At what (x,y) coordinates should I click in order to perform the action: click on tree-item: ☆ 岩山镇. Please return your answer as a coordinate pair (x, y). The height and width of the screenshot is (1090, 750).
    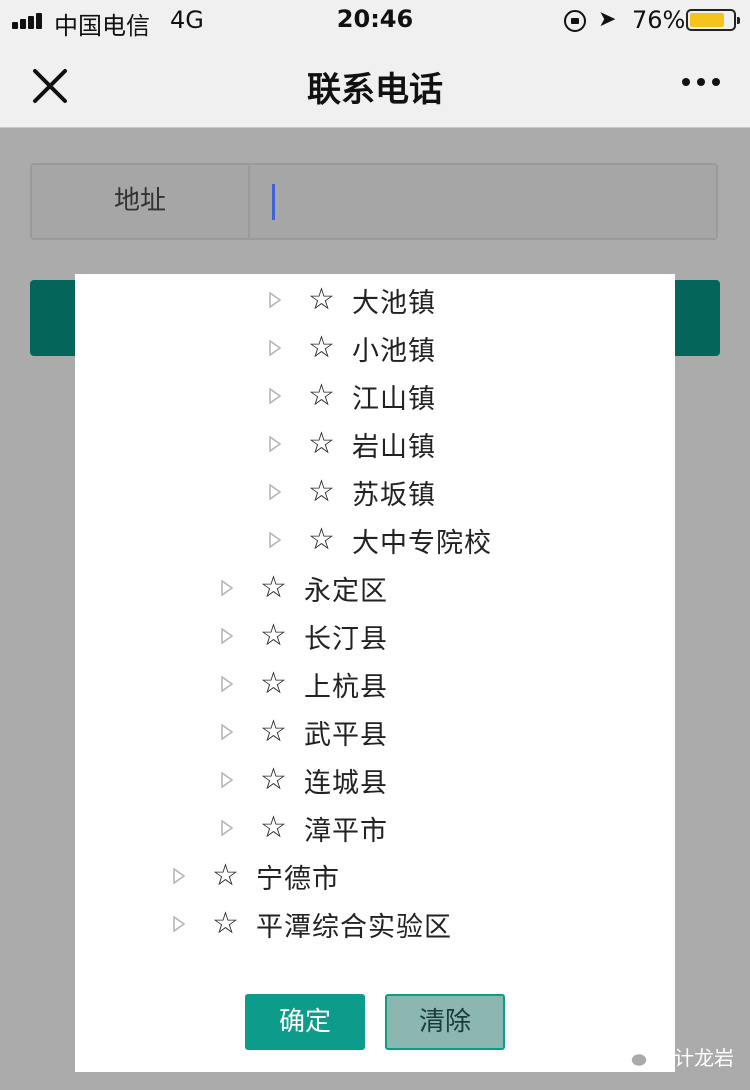
    Looking at the image, I should click on (352, 444).